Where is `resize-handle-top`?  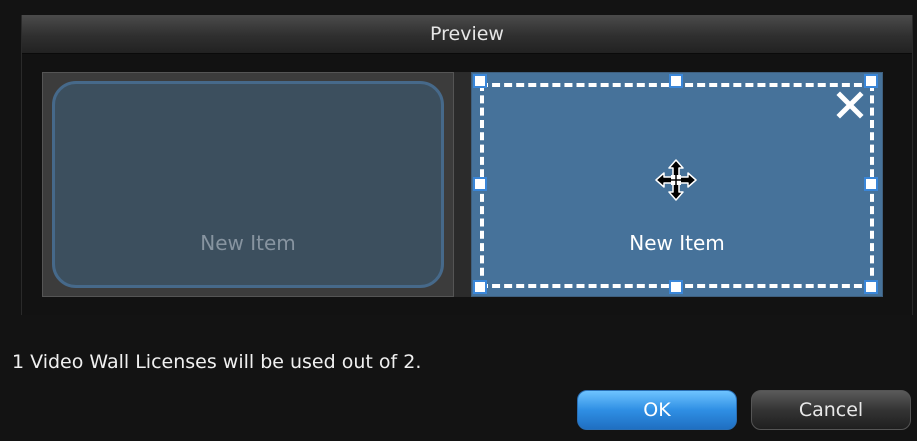 resize-handle-top is located at coordinates (676, 81).